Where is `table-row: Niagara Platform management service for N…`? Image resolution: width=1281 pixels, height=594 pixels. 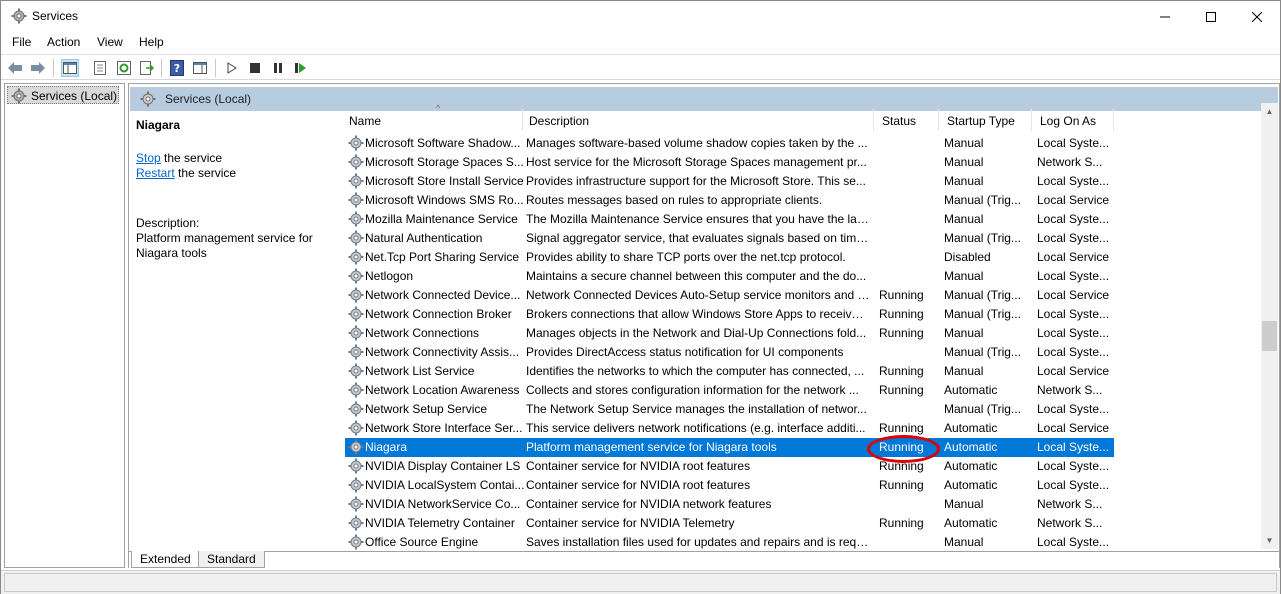
table-row: Niagara Platform management service for N… is located at coordinates (729, 447).